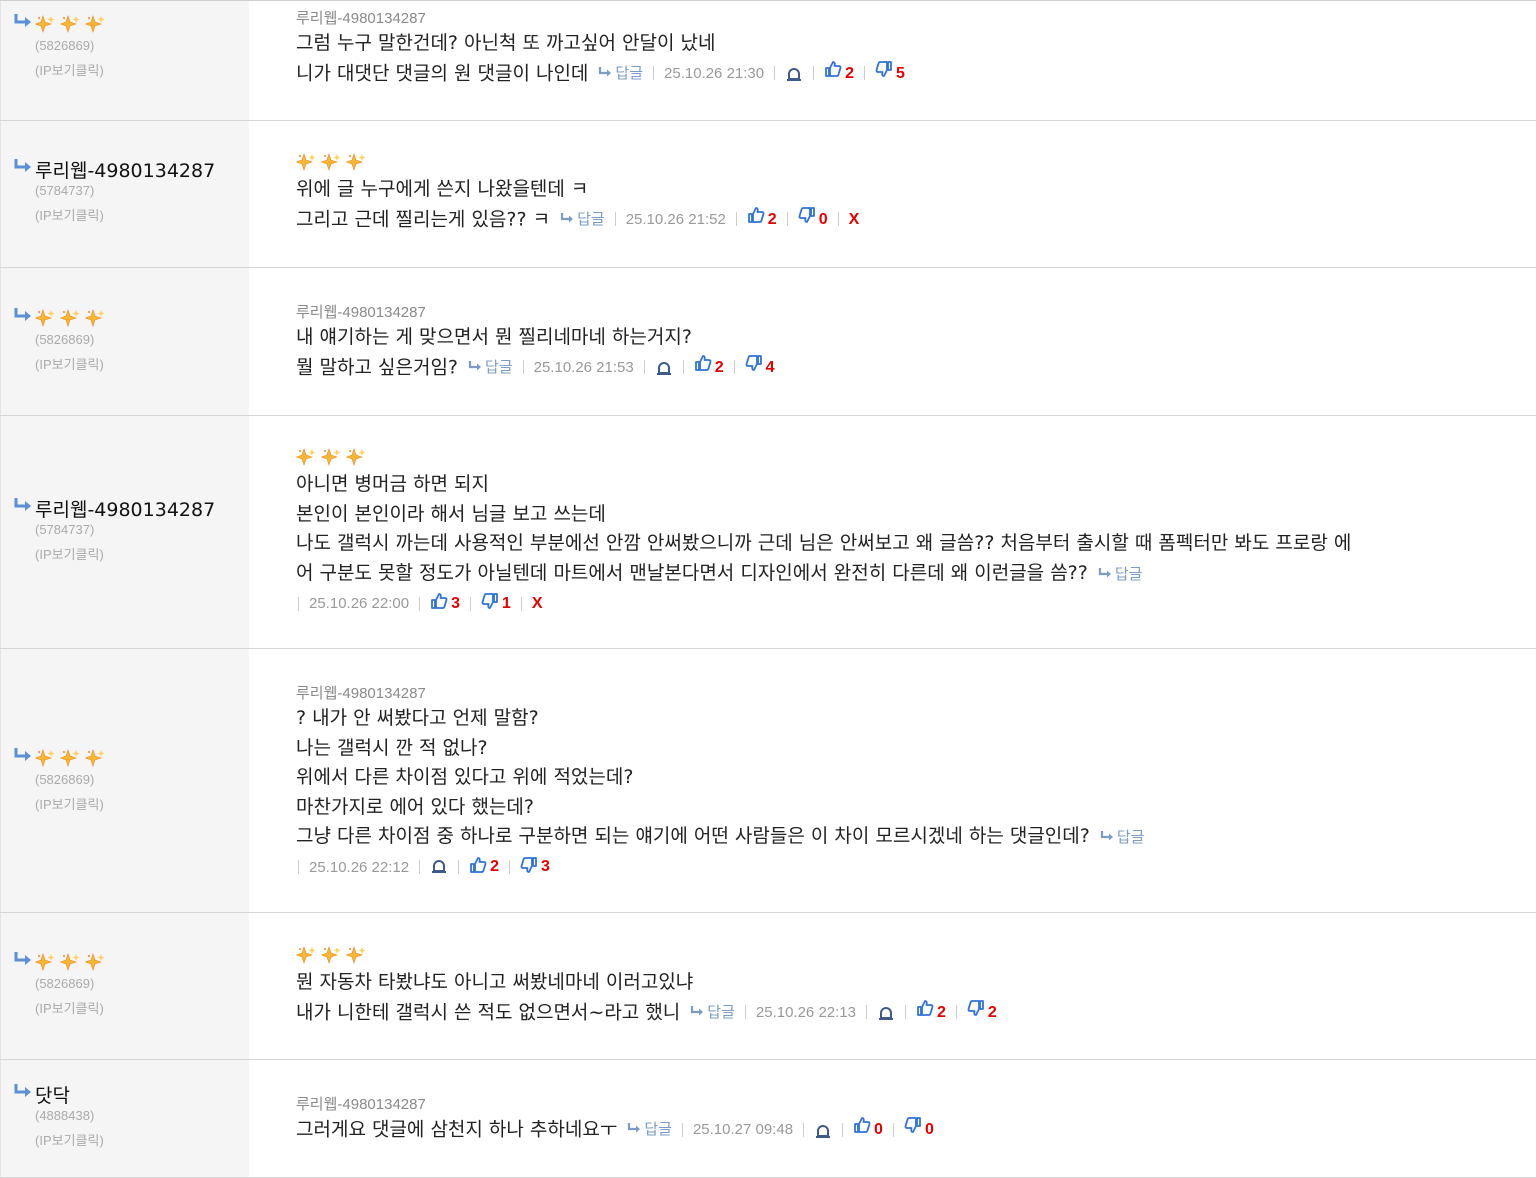  What do you see at coordinates (906, 368) in the screenshot?
I see `comment-text-line: 뭘 말하고 싶은거임? 답글 25.10.26 21:53 2 4` at bounding box center [906, 368].